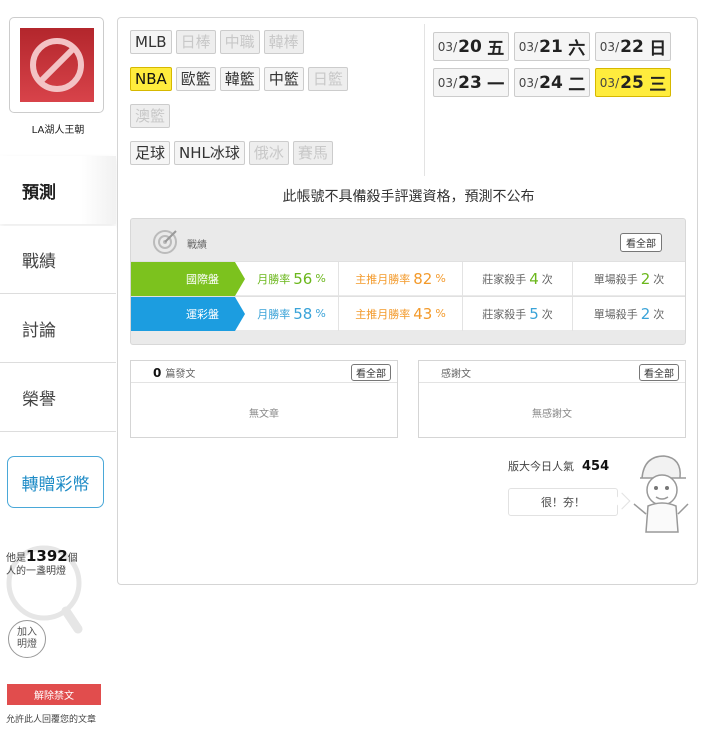 The height and width of the screenshot is (746, 720). I want to click on sport-chip-kbo: 韓棒, so click(283, 42).